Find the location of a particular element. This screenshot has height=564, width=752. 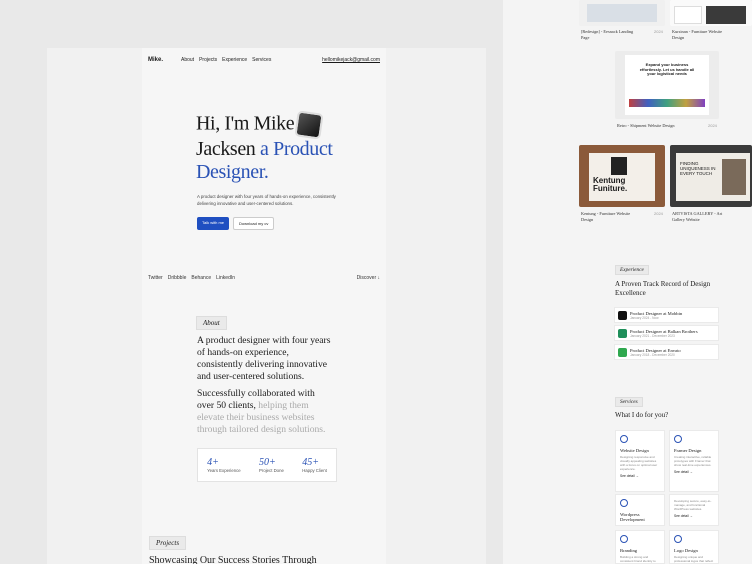

thumb-frame: Kentung Funiture. is located at coordinates (622, 177).